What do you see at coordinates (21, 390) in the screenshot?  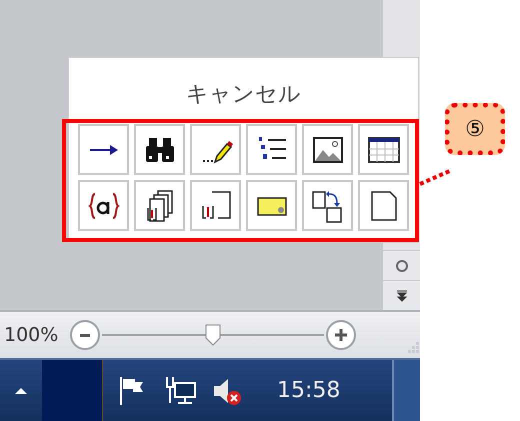 I see `show-hidden-icons-icon` at bounding box center [21, 390].